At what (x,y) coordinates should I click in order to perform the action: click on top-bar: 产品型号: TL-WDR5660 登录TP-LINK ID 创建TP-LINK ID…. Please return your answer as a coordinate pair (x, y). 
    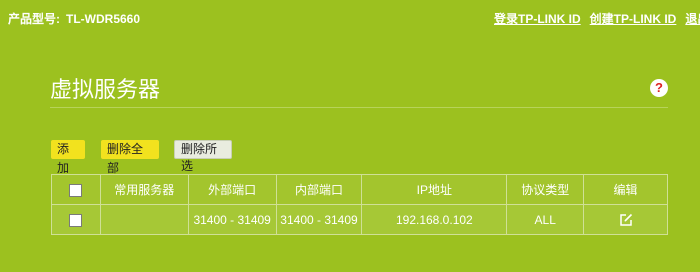
    Looking at the image, I should click on (350, 18).